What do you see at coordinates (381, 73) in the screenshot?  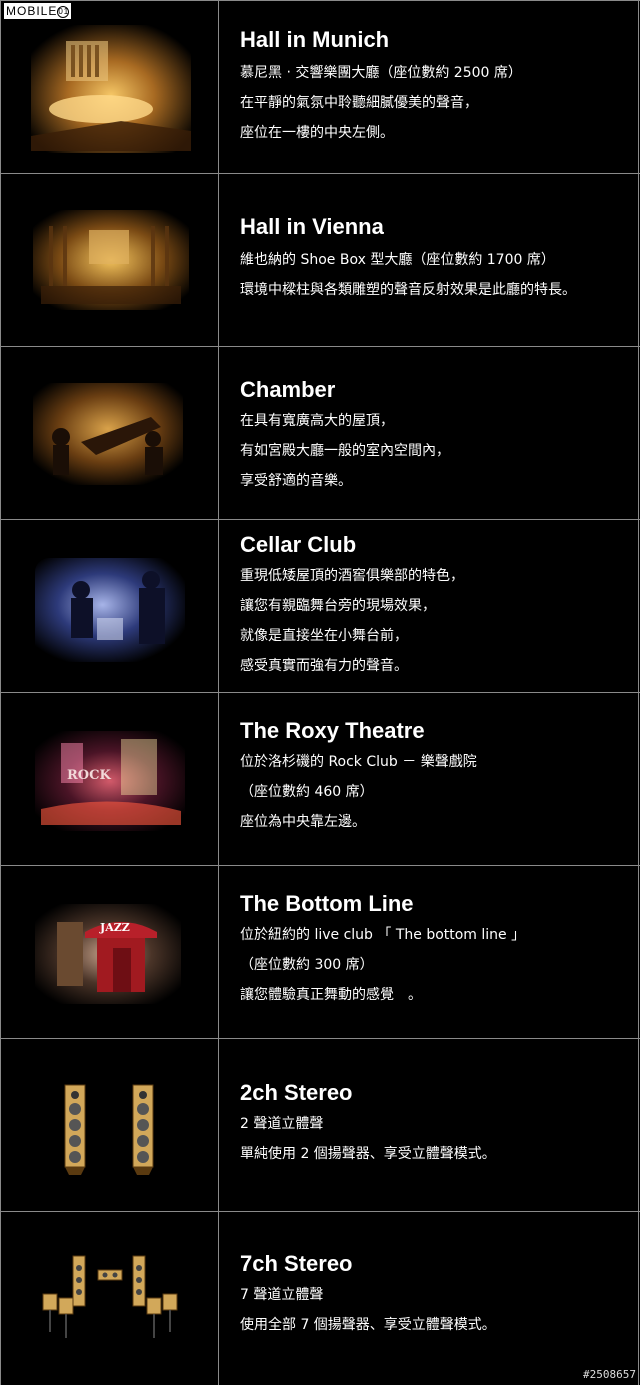 I see `mode-description-line: 慕尼黑 ‧ 交響樂團大廳（座位數約 2500 席）` at bounding box center [381, 73].